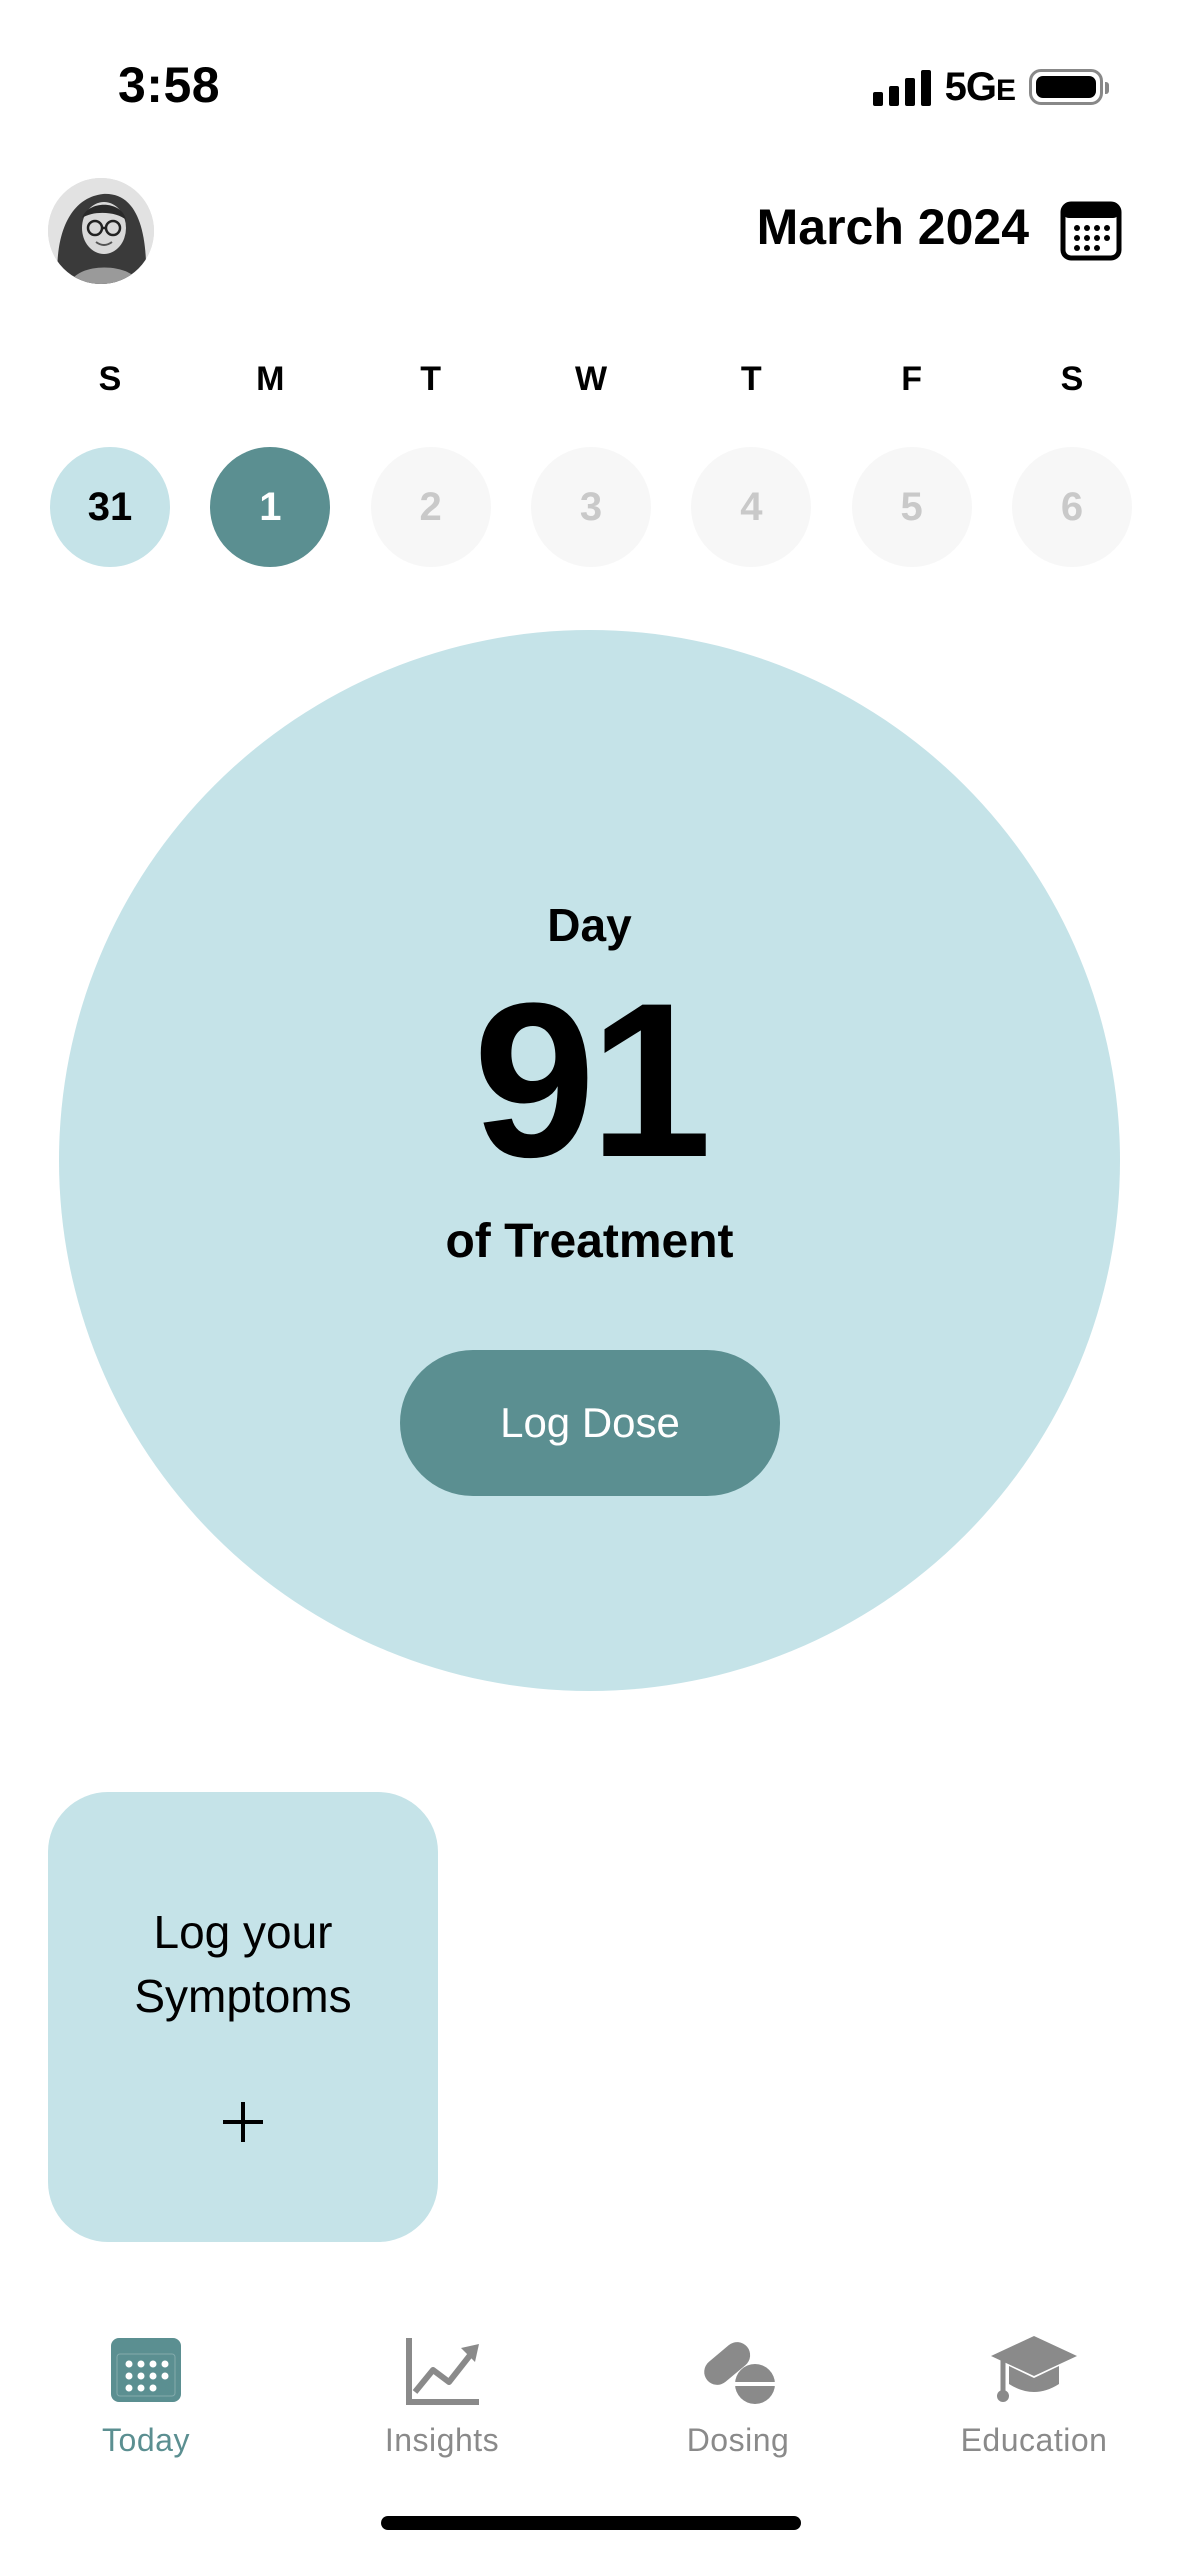 The width and height of the screenshot is (1179, 2556). I want to click on tab-education: Education, so click(1034, 2394).